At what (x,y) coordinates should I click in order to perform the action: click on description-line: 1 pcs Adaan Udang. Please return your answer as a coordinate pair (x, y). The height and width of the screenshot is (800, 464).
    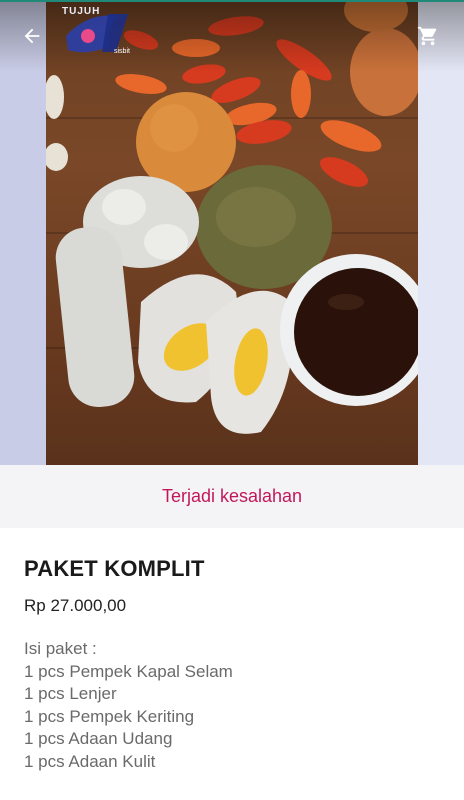
    Looking at the image, I should click on (98, 738).